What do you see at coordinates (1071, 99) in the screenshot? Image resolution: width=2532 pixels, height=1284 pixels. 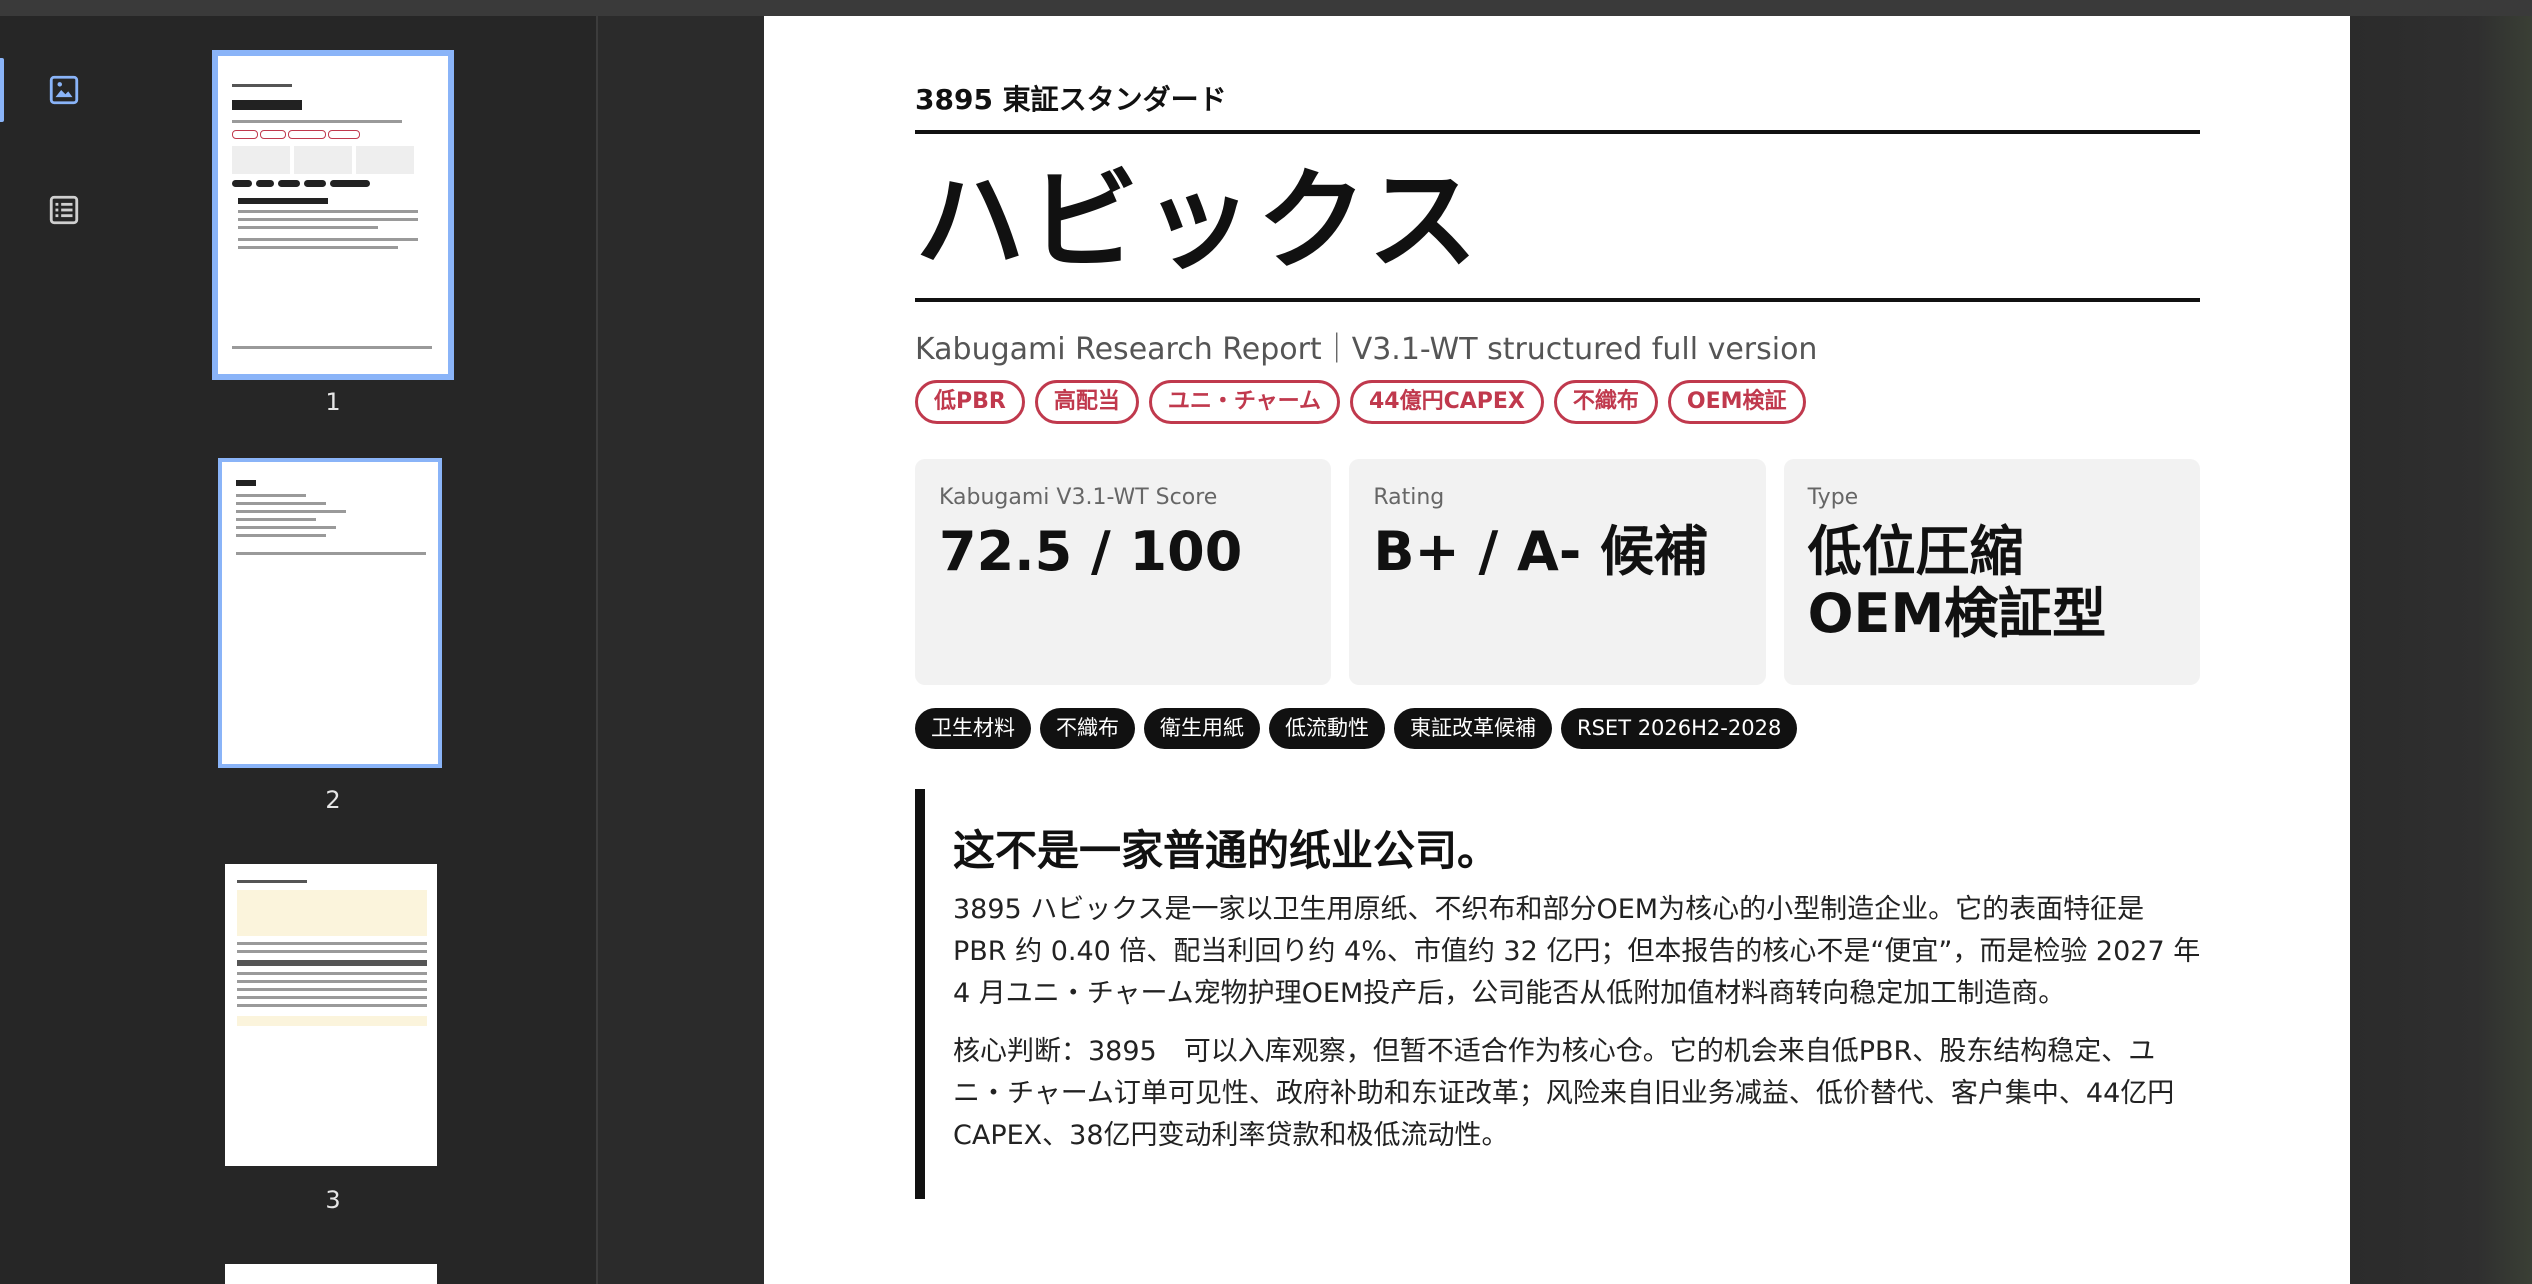 I see `stock-code-line: 3895 東証スタンダード` at bounding box center [1071, 99].